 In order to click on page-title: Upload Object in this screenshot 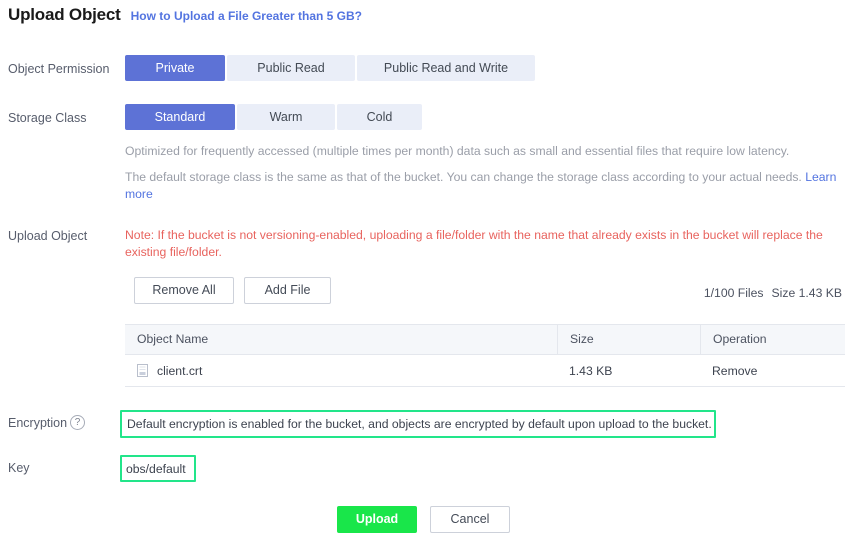, I will do `click(64, 14)`.